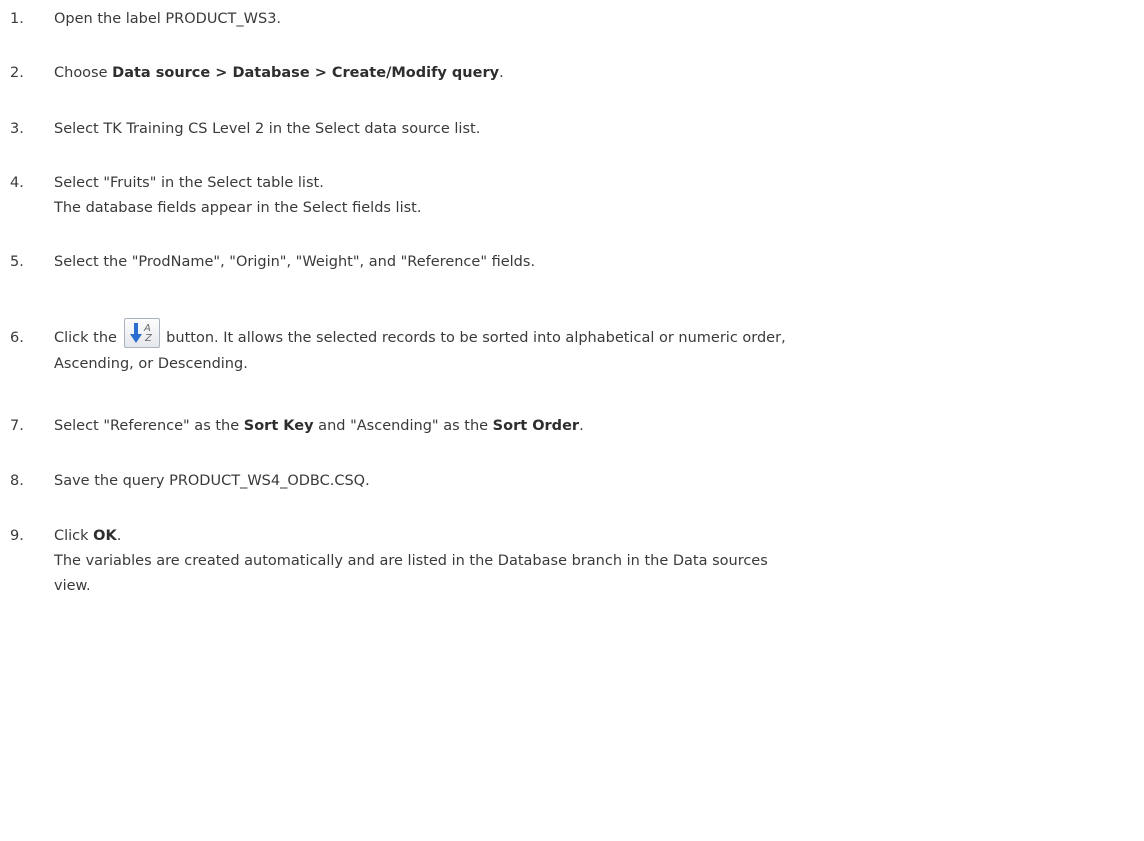  Describe the element at coordinates (212, 481) in the screenshot. I see `step-text: Save the query PRODUCT_WS4_ODBC.CSQ.` at that location.